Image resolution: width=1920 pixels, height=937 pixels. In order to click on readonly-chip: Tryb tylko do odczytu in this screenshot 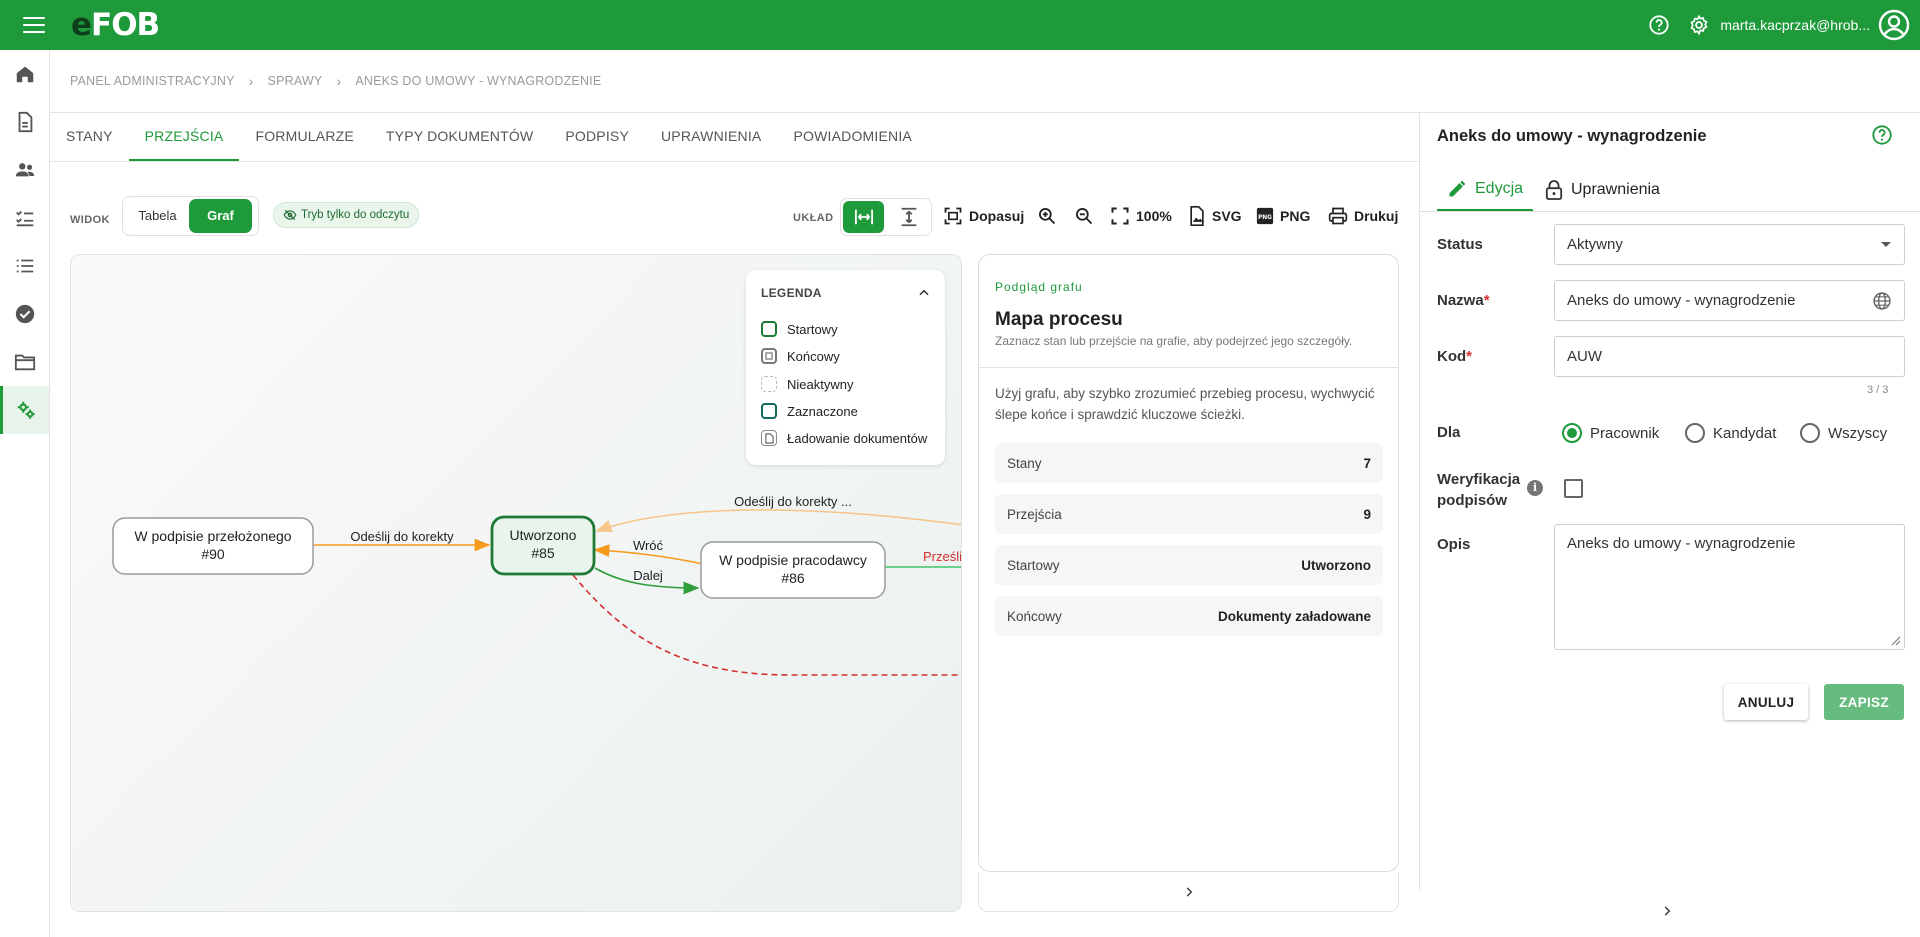, I will do `click(346, 215)`.